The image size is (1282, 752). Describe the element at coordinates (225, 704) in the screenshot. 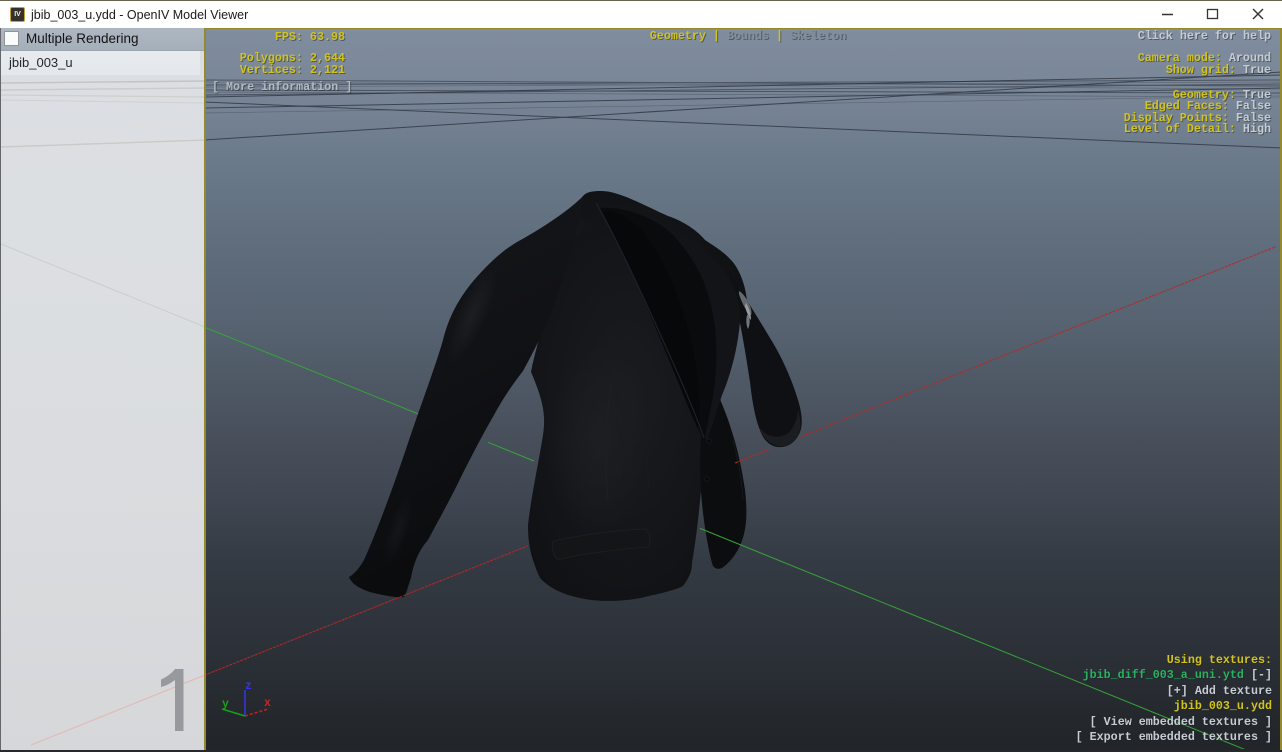

I see `svg-text: y` at that location.